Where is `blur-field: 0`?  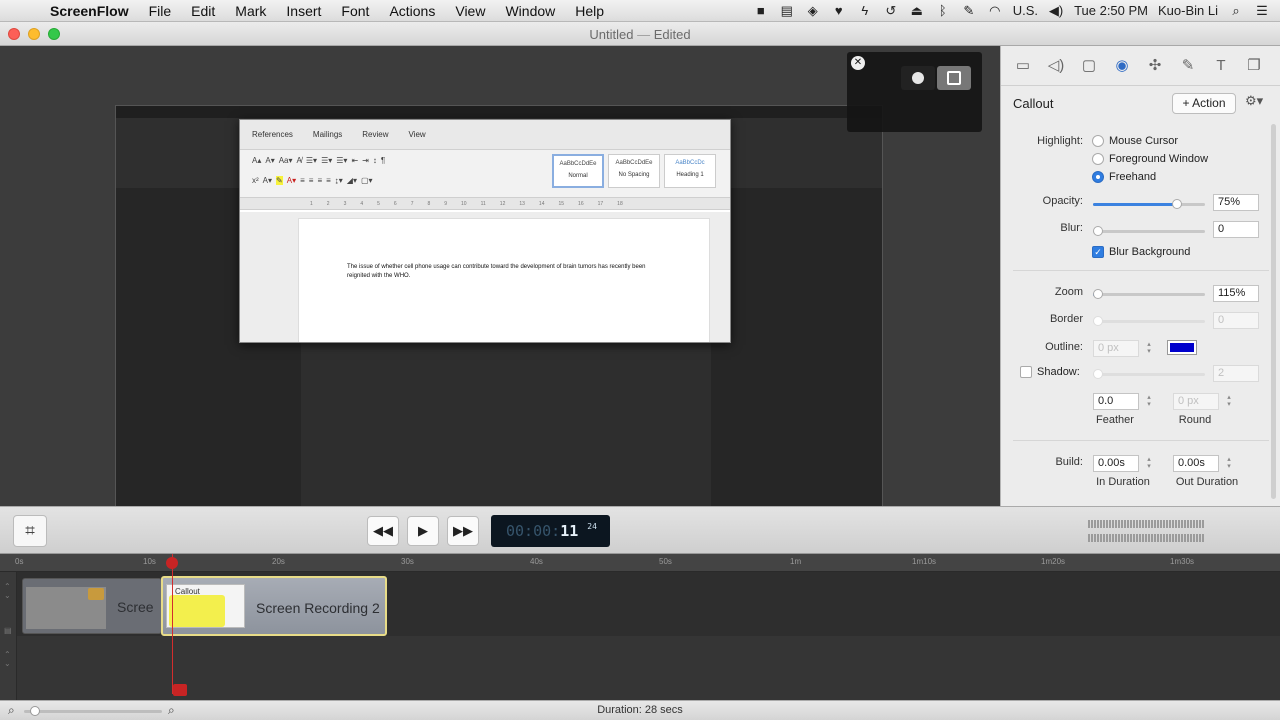 blur-field: 0 is located at coordinates (1236, 229).